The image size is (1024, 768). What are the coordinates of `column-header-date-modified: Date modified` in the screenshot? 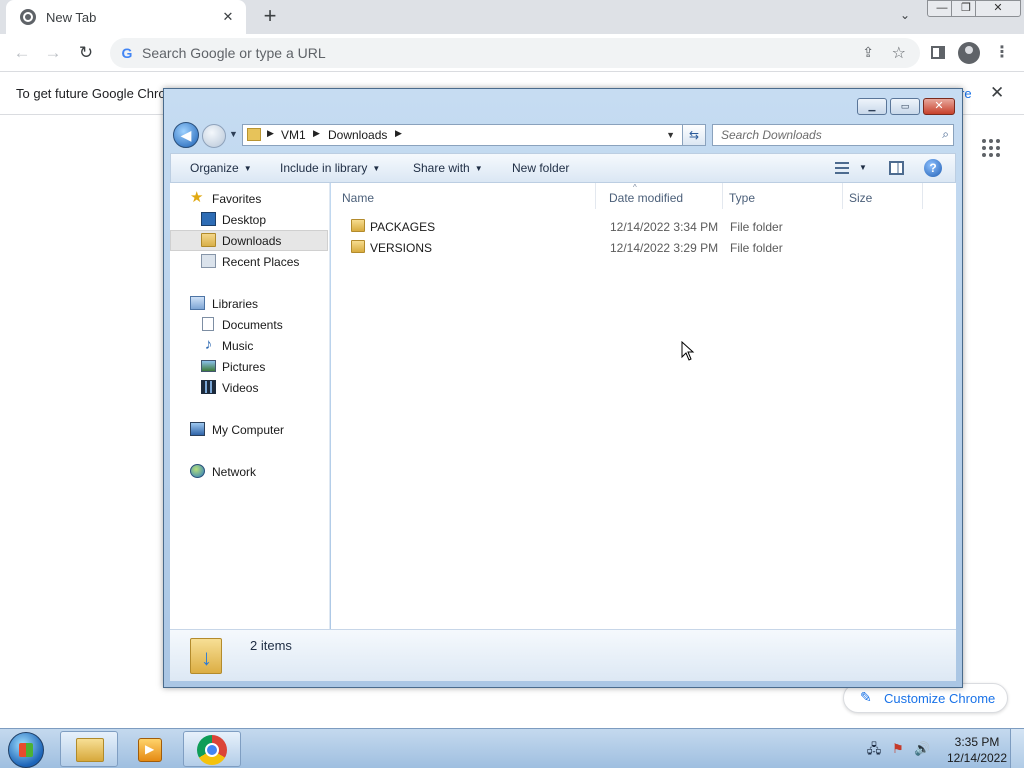 It's located at (663, 196).